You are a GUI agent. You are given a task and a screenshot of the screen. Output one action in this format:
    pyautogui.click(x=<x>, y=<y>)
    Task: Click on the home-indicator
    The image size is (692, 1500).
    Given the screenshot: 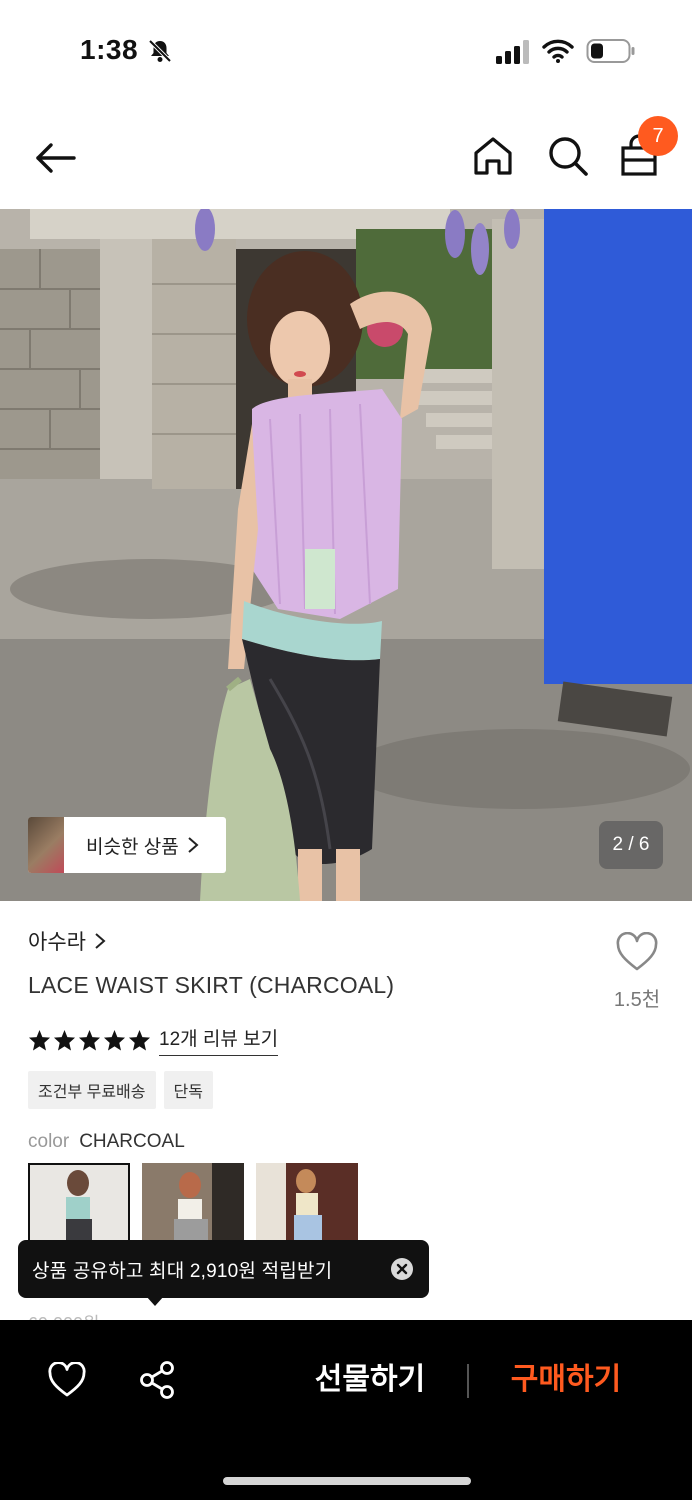 What is the action you would take?
    pyautogui.click(x=347, y=1481)
    